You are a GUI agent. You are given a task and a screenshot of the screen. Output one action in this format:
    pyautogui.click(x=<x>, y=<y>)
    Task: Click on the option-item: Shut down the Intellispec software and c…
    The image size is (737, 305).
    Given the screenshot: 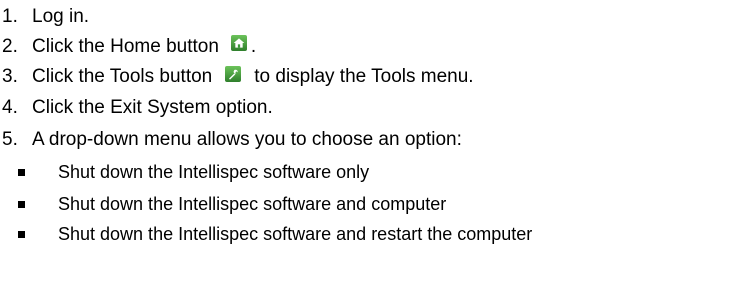 What is the action you would take?
    pyautogui.click(x=223, y=204)
    